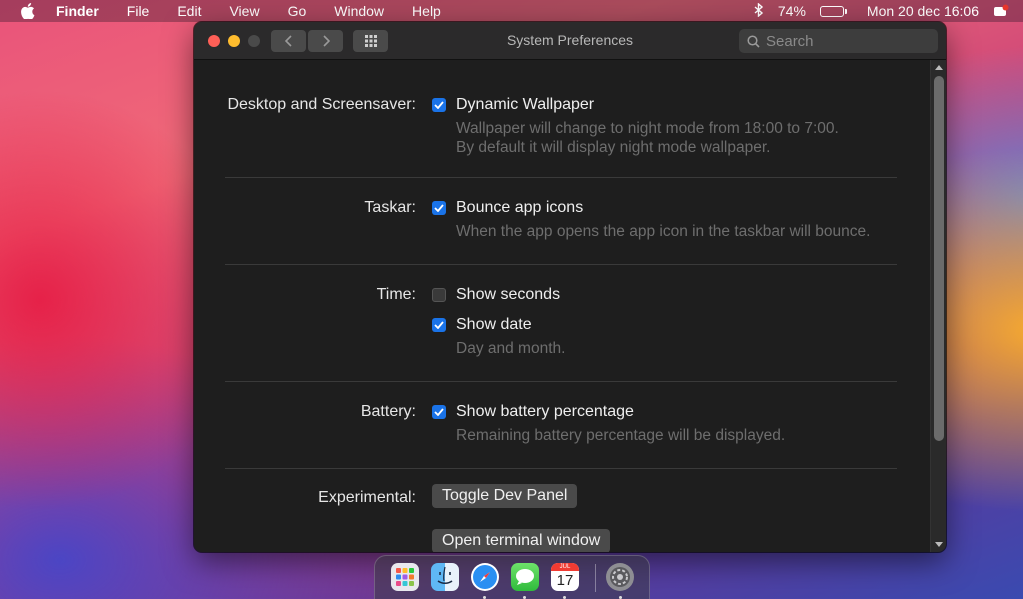 The image size is (1023, 599). I want to click on menu-go: Go, so click(297, 11).